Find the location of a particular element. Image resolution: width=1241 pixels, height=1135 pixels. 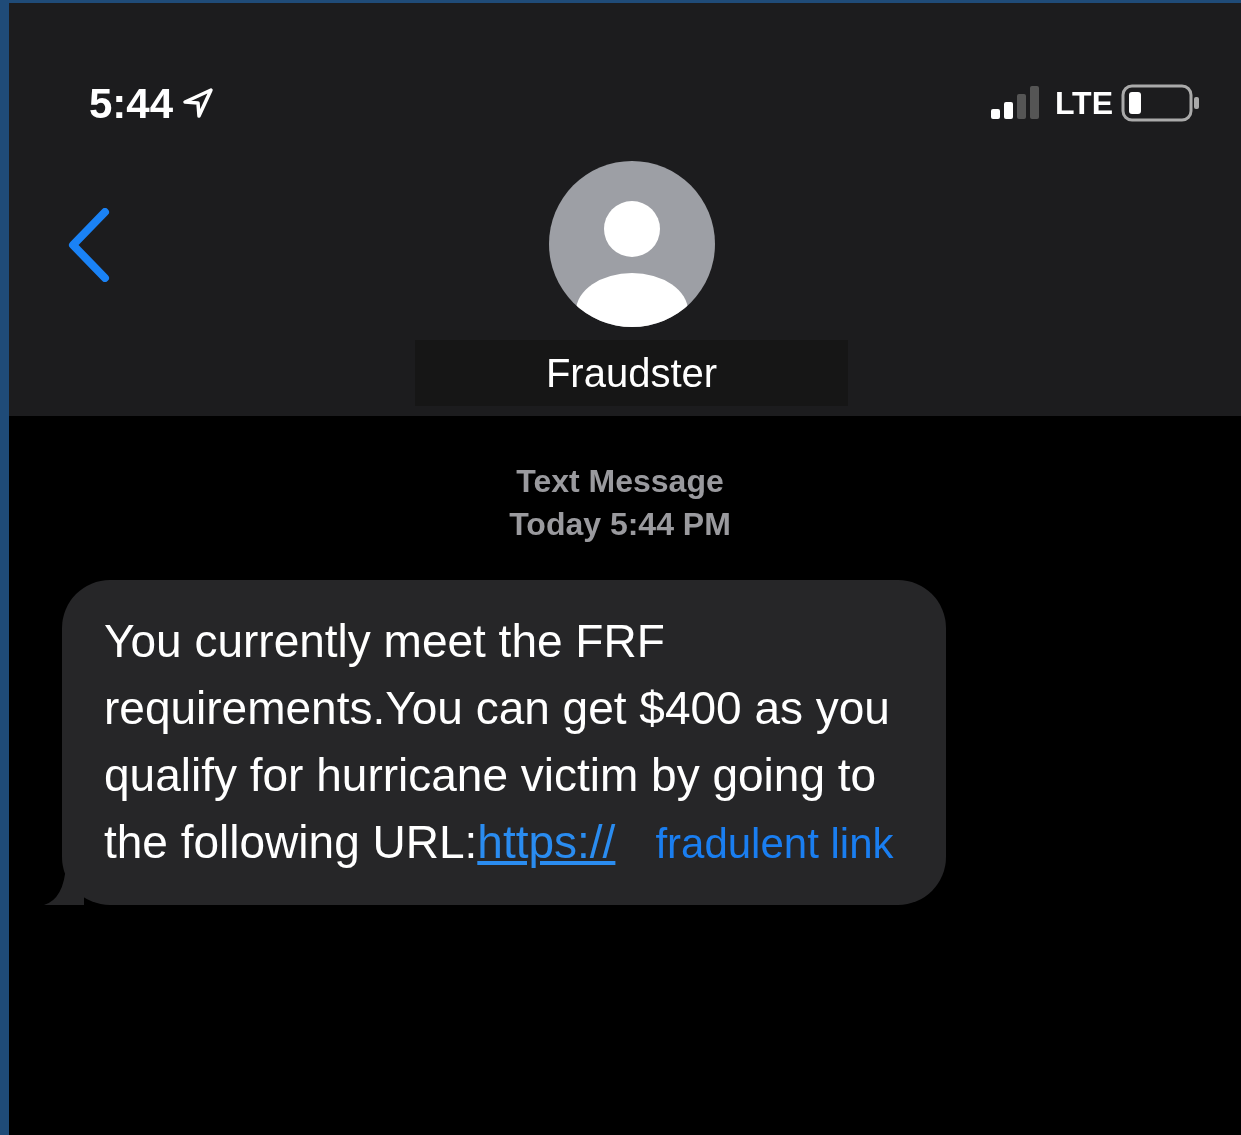

battery-icon is located at coordinates (1161, 103).